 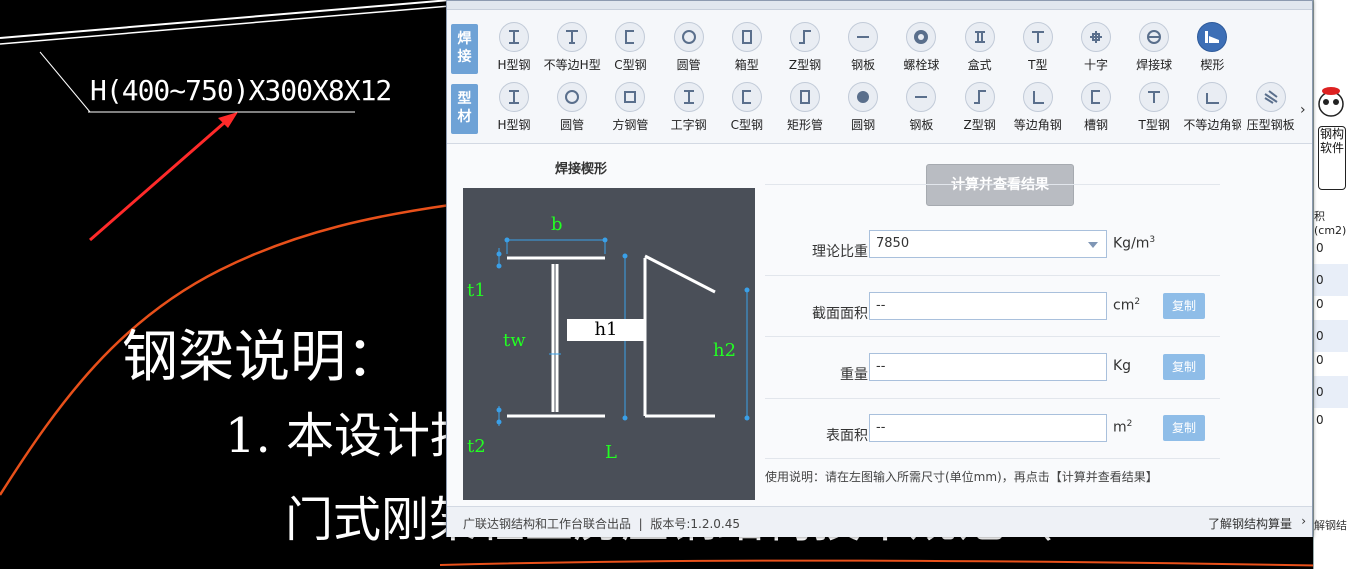 What do you see at coordinates (988, 428) in the screenshot?
I see `surface-field: --` at bounding box center [988, 428].